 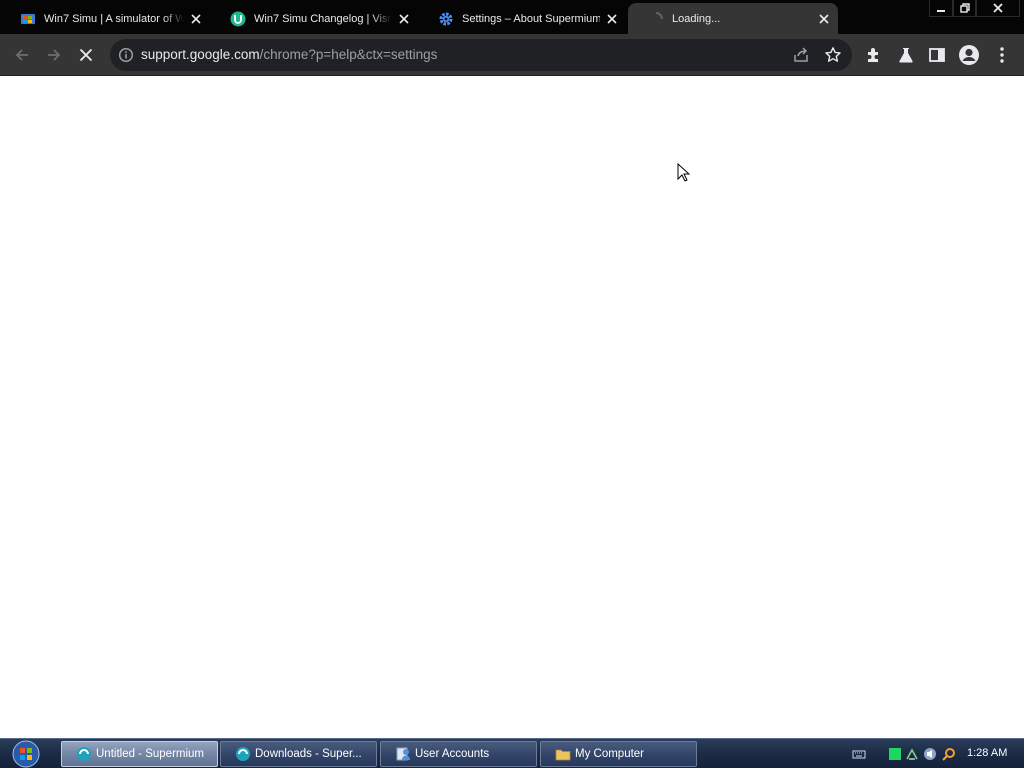 I want to click on url-path: /chrome?p=help&ctx=settings, so click(x=348, y=54).